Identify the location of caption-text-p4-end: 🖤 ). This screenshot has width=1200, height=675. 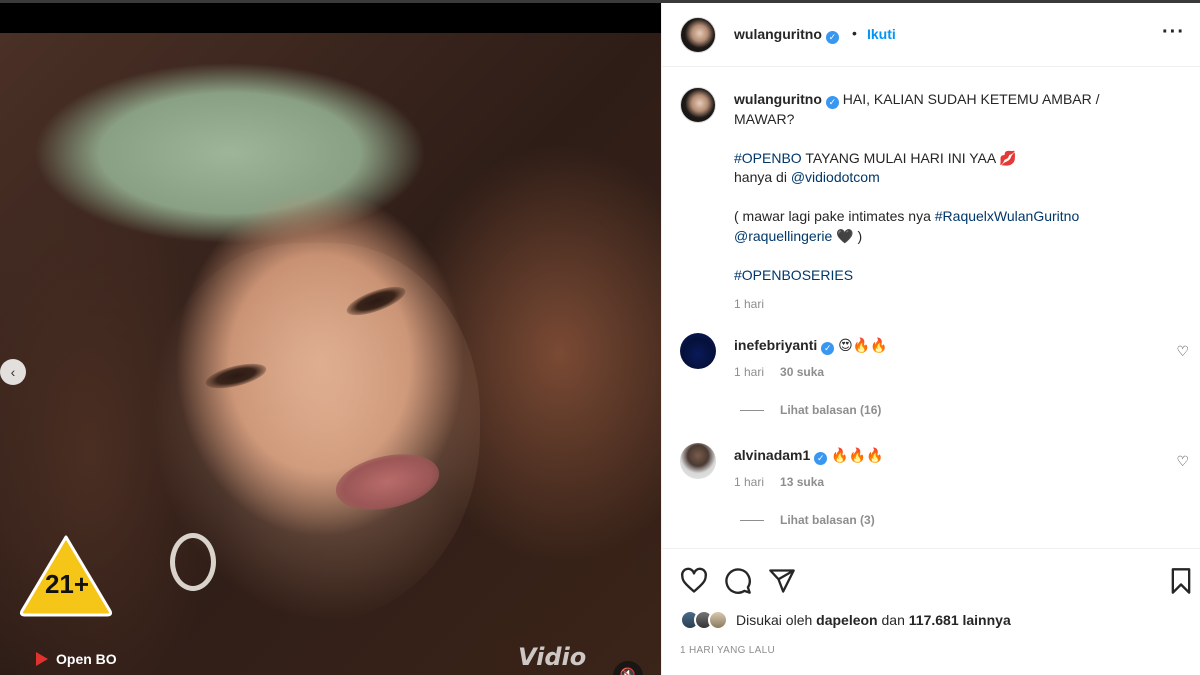
(847, 235).